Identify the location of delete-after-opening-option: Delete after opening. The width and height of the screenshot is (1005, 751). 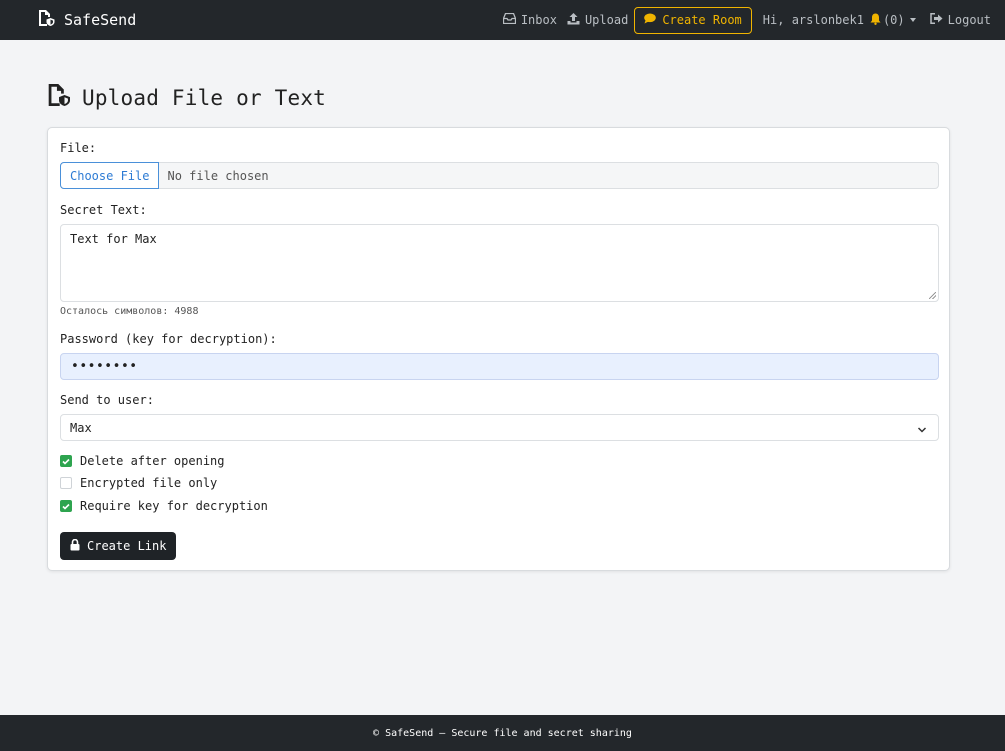
(142, 461).